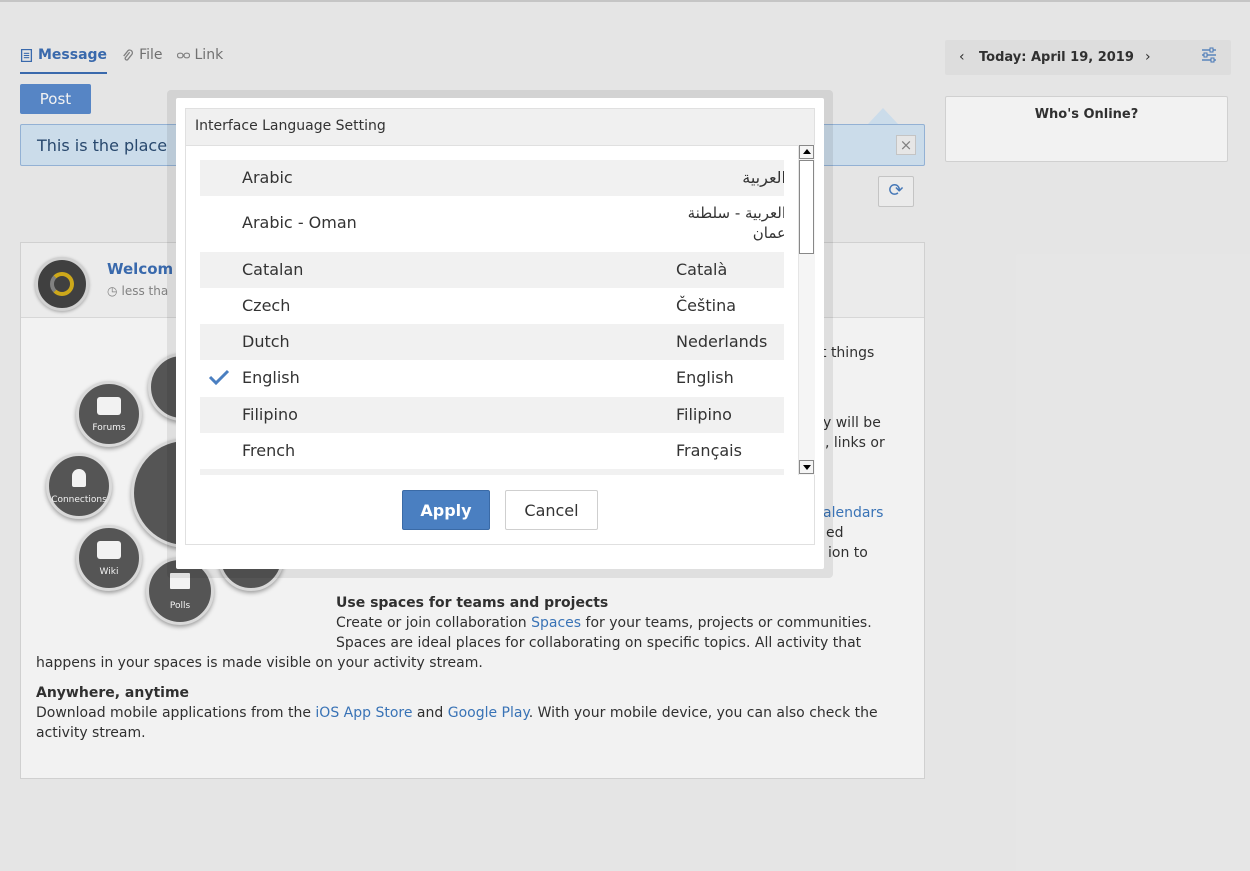 This screenshot has height=871, width=1250. Describe the element at coordinates (704, 414) in the screenshot. I see `language-native-name: Filipino` at that location.